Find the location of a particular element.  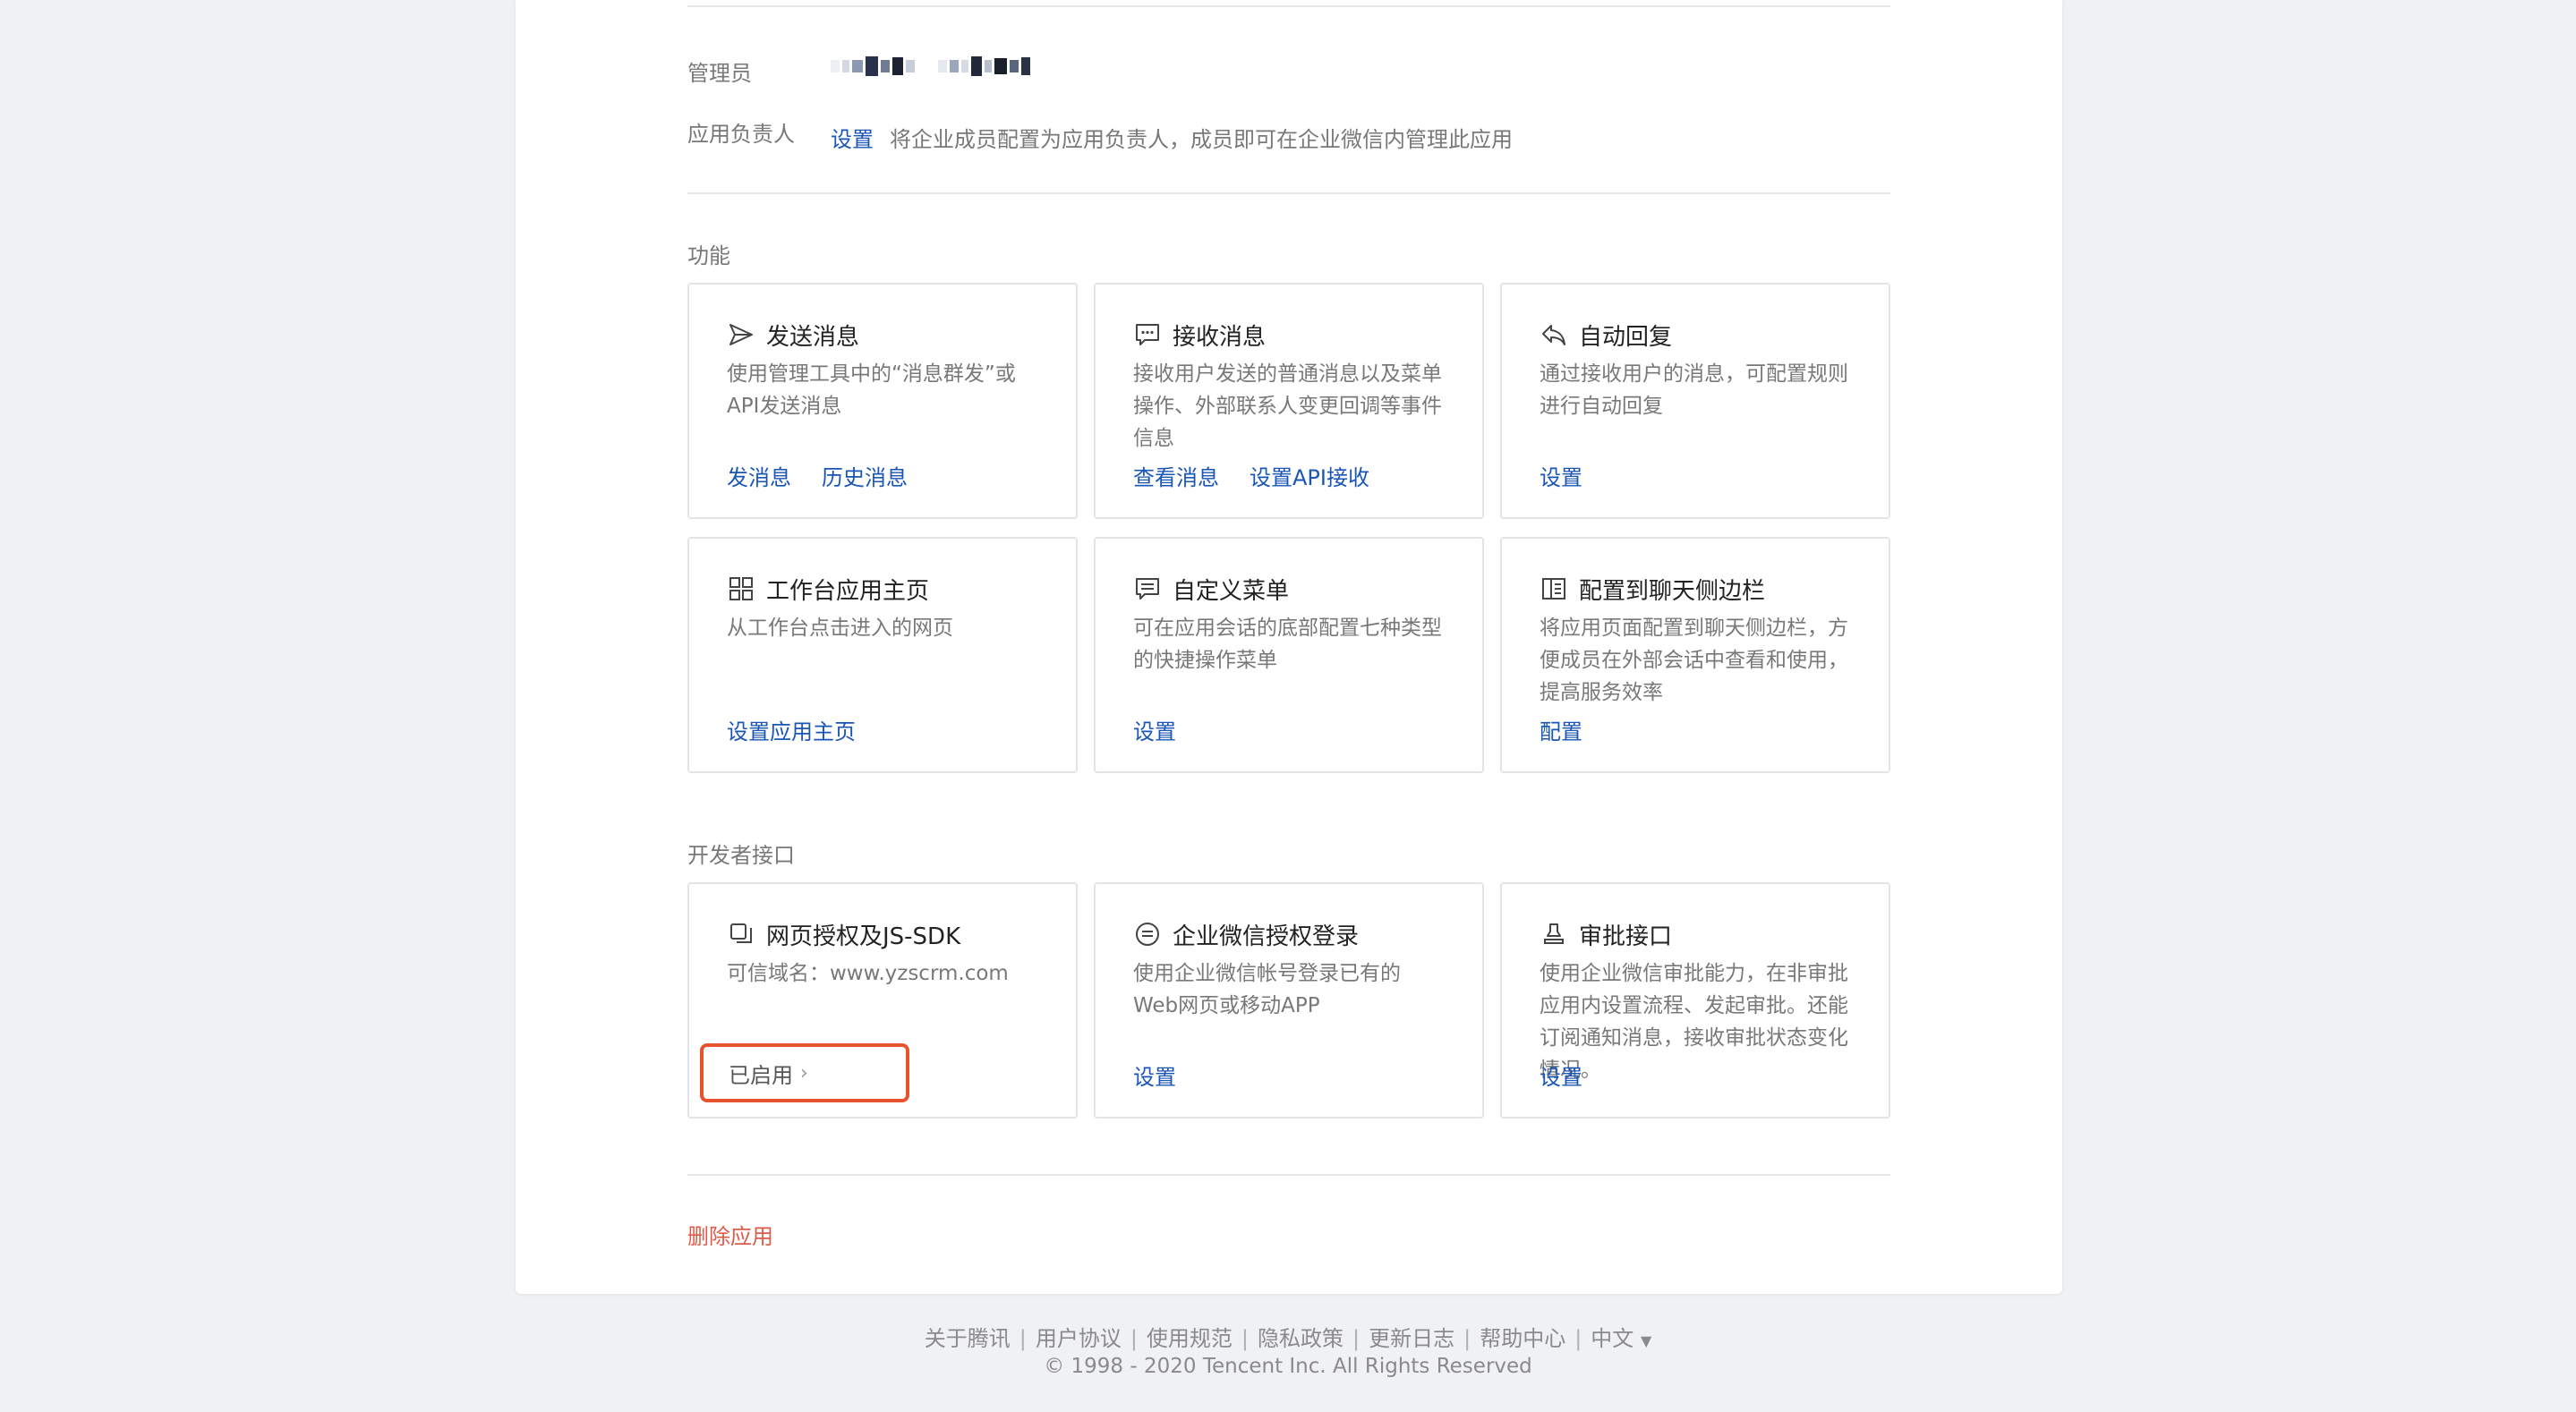

card-description: 从工作台点击进入的网页 is located at coordinates (840, 629).